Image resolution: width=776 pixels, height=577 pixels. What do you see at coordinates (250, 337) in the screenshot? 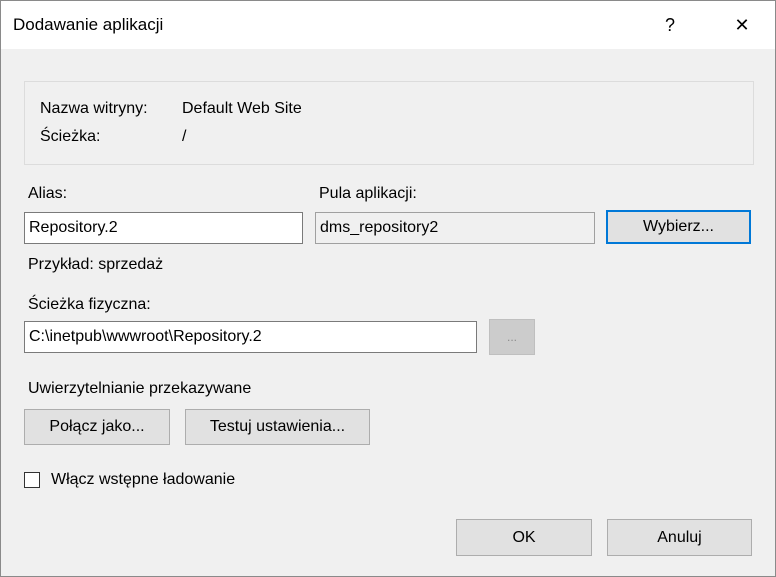
I see `physical-path-input: C:\inetpub\wwwroot\Repository.2` at bounding box center [250, 337].